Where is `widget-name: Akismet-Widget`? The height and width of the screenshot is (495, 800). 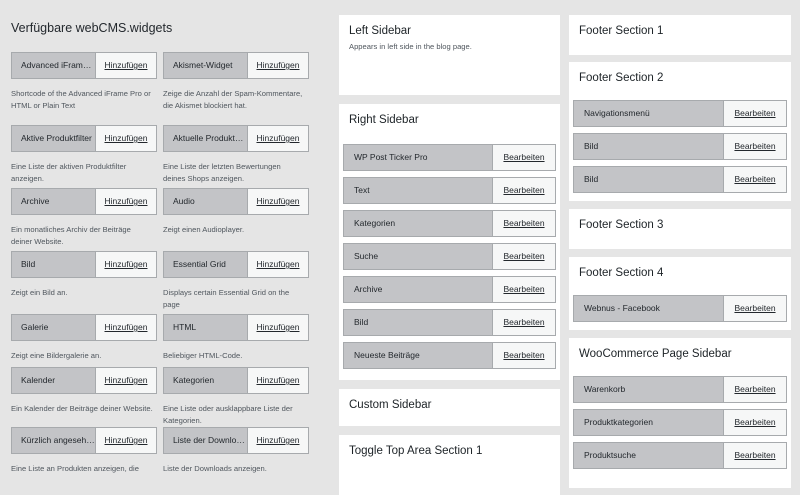 widget-name: Akismet-Widget is located at coordinates (205, 65).